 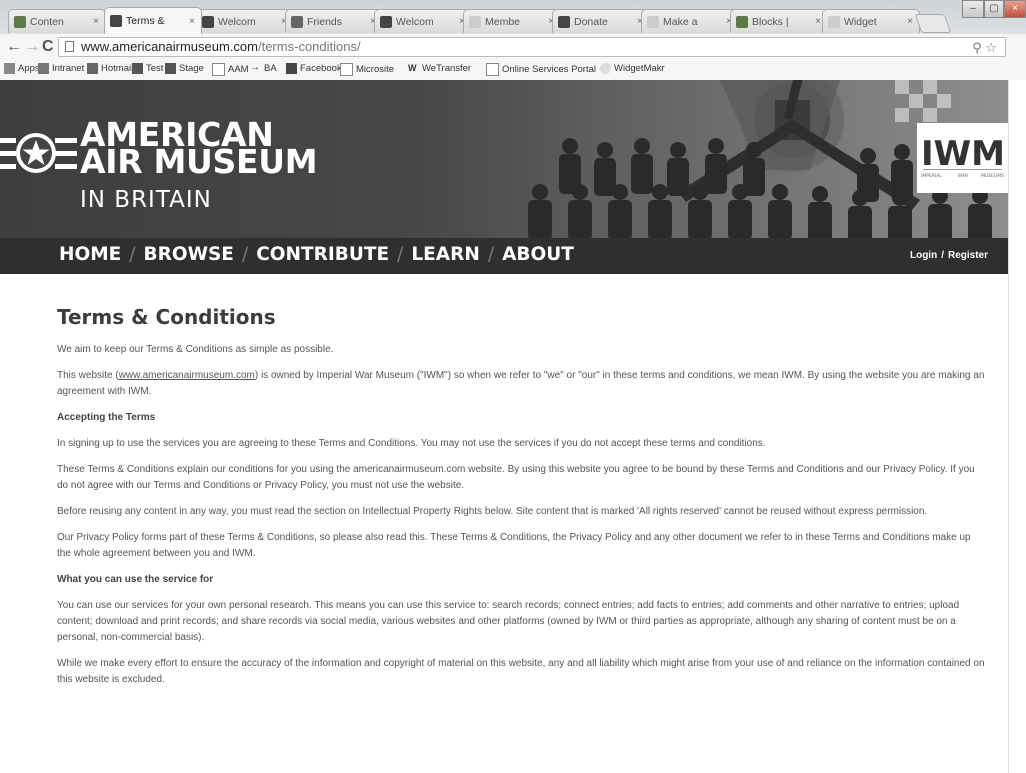 What do you see at coordinates (325, 21) in the screenshot?
I see `tab-label: Friends` at bounding box center [325, 21].